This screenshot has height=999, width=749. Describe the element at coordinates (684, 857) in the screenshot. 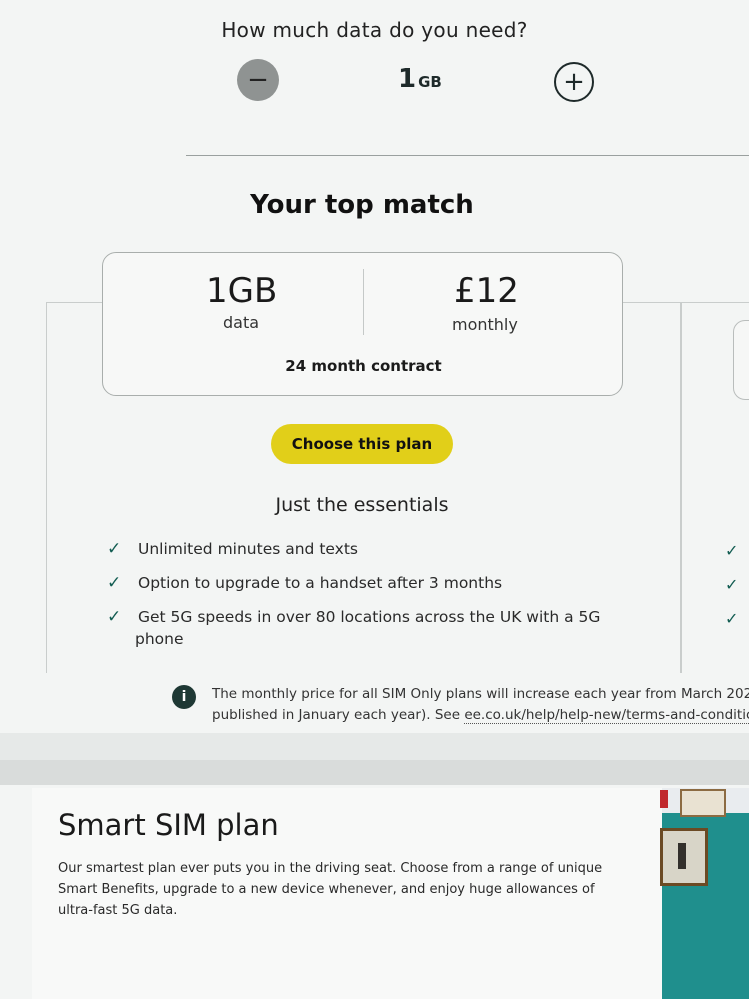

I see `picture-frame-large` at that location.